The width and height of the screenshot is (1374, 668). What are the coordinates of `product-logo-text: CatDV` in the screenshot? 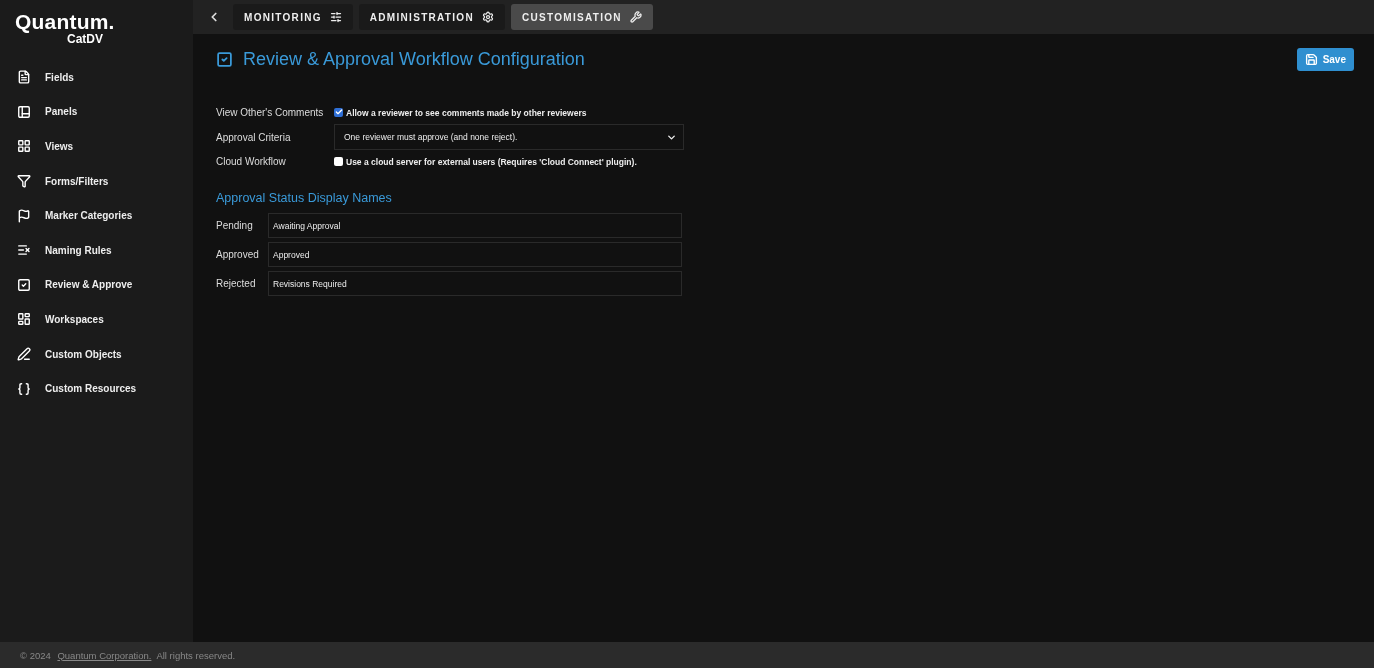 It's located at (85, 39).